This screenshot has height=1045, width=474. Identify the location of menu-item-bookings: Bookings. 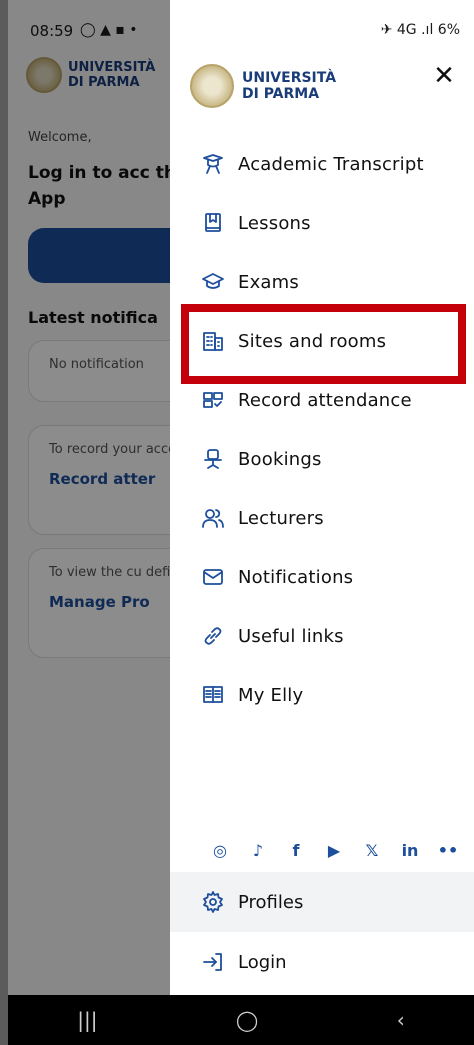
(322, 459).